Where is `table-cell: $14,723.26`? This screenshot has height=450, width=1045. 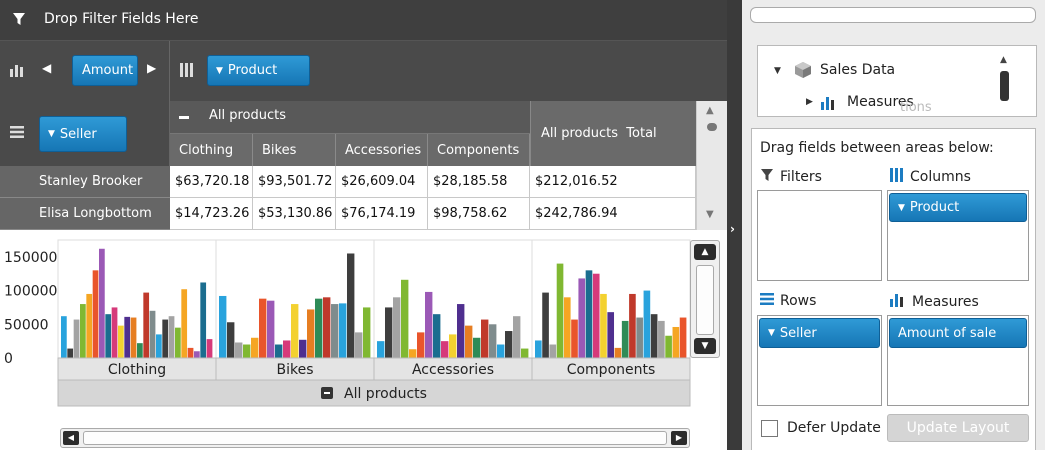
table-cell: $14,723.26 is located at coordinates (211, 214).